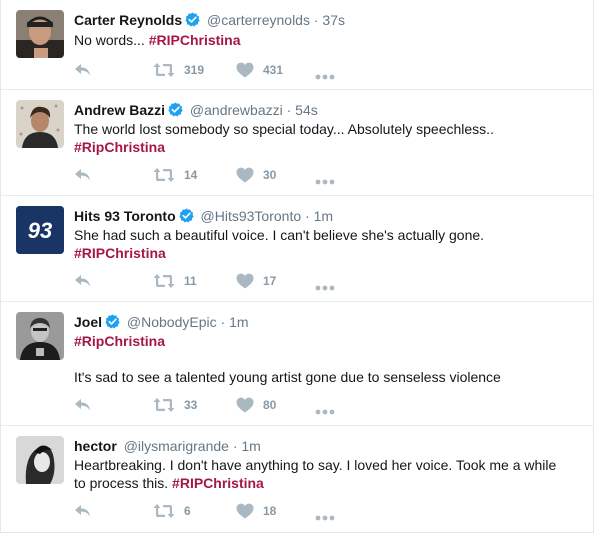 This screenshot has height=534, width=594. Describe the element at coordinates (172, 322) in the screenshot. I see `user-handle: @NobodyEpic` at that location.